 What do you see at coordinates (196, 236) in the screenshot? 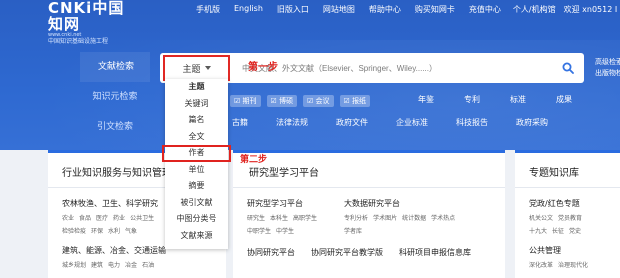
I see `dd-option-source: 文献来源` at bounding box center [196, 236].